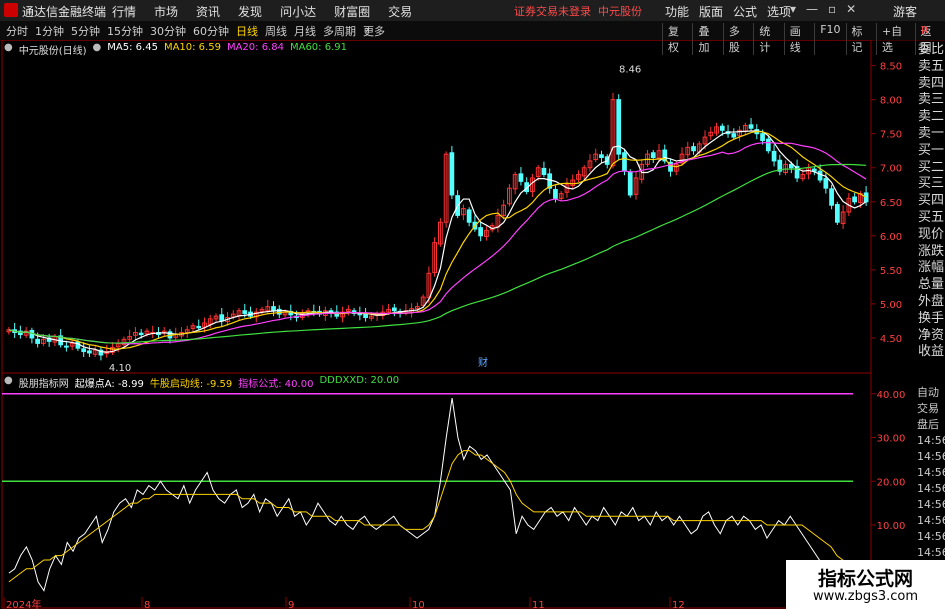 The image size is (945, 609). What do you see at coordinates (931, 352) in the screenshot?
I see `side-panel-item-18: 收益` at bounding box center [931, 352].